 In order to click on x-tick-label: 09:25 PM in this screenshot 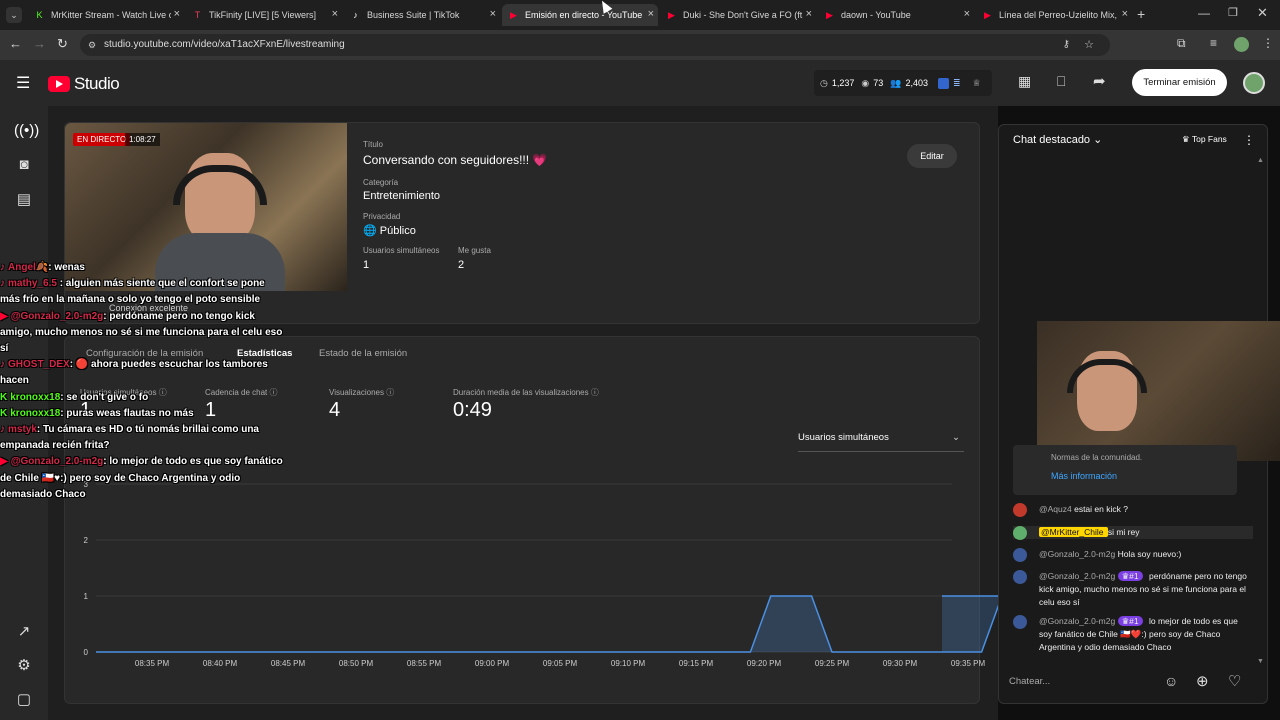, I will do `click(832, 663)`.